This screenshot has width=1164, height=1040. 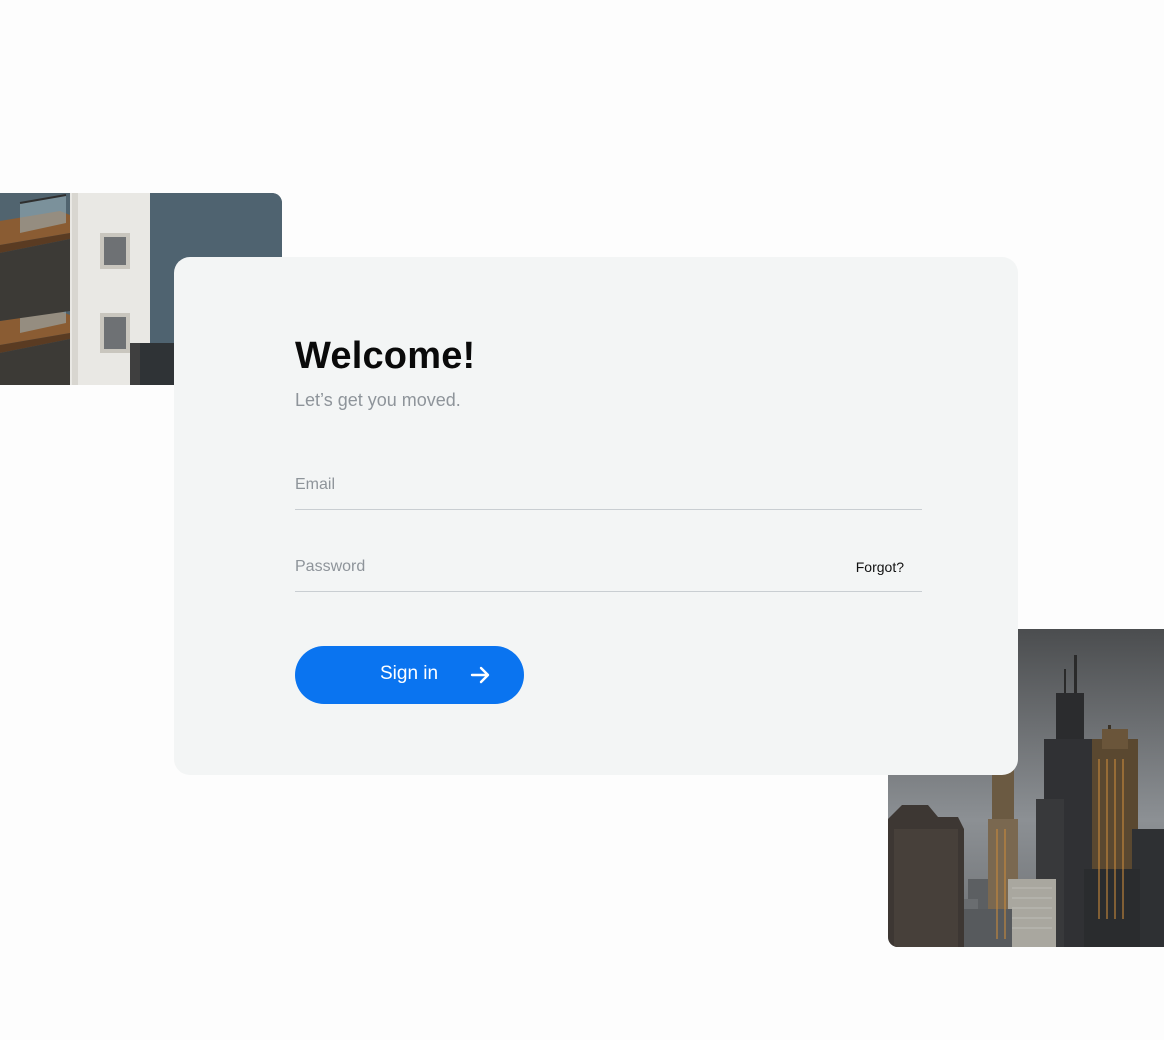 I want to click on email-input, so click(x=565, y=485).